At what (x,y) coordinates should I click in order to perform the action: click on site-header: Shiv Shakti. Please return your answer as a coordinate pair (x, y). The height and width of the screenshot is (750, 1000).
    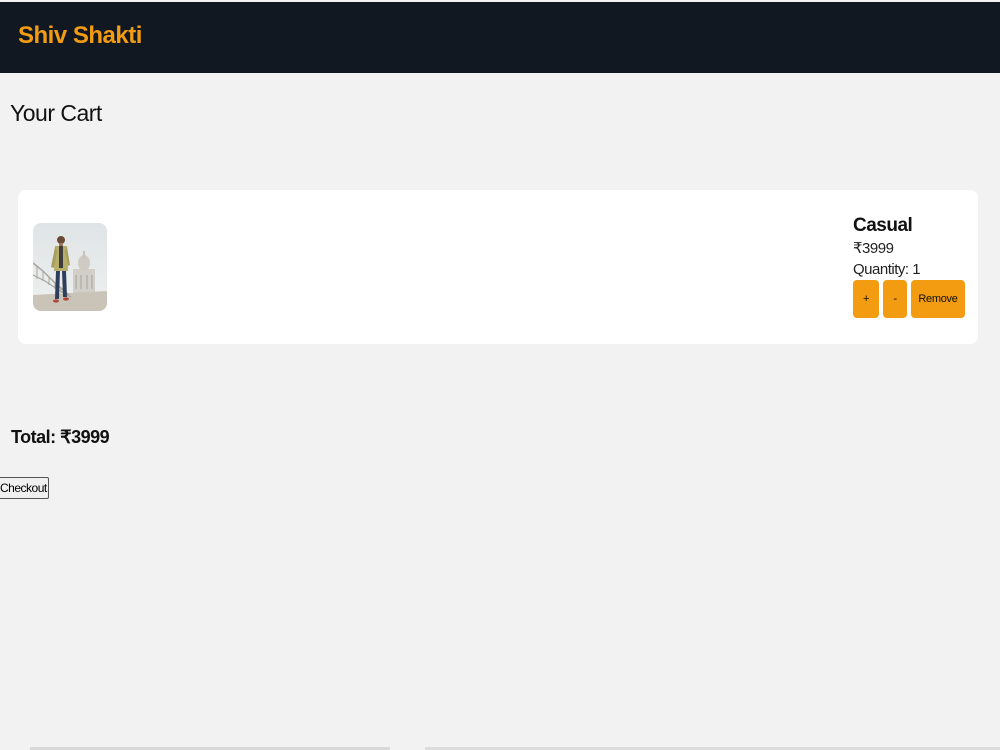
    Looking at the image, I should click on (500, 37).